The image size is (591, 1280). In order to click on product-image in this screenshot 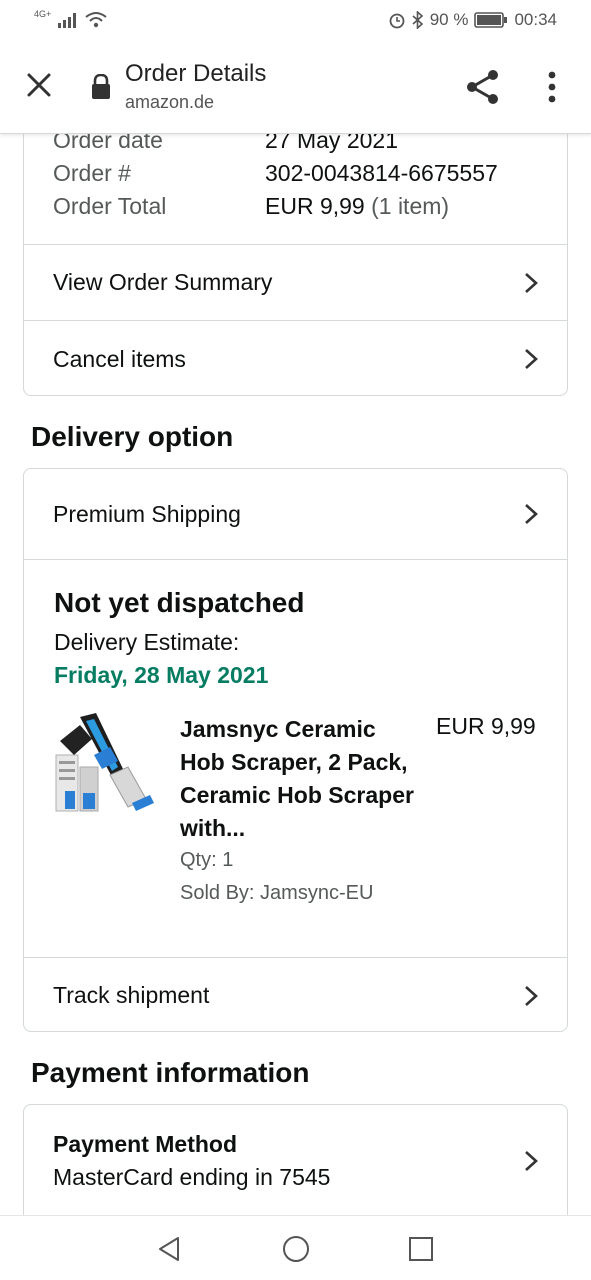, I will do `click(107, 766)`.